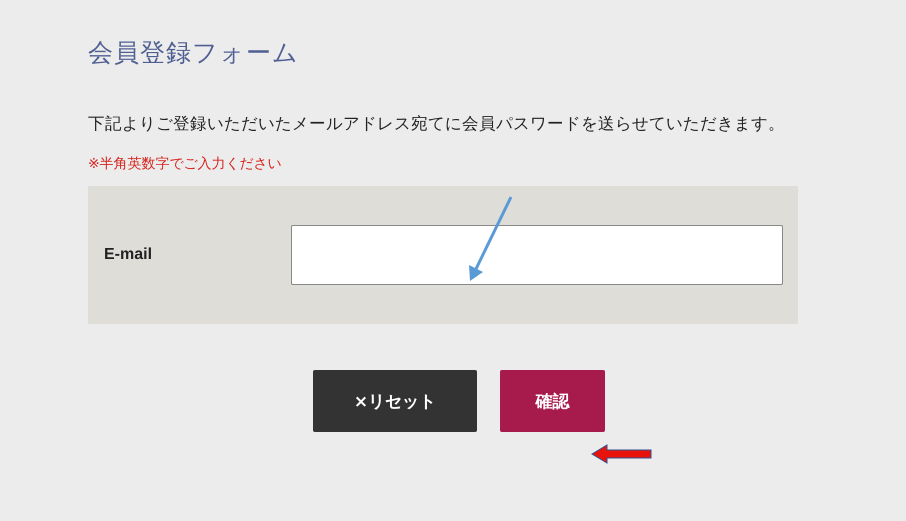 This screenshot has width=906, height=521. What do you see at coordinates (537, 255) in the screenshot?
I see `email-input-field` at bounding box center [537, 255].